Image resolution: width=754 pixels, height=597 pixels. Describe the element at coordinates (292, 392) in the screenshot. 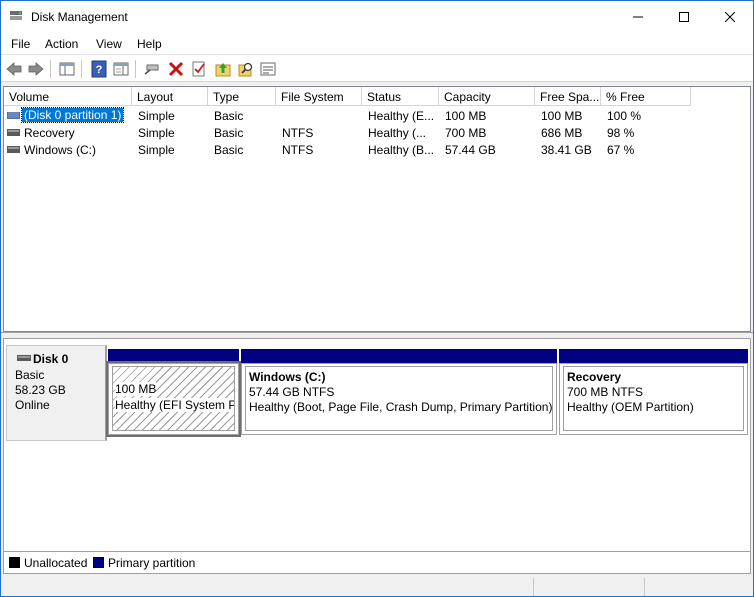

I see `partition-size: 57.44 GB NTFS` at that location.